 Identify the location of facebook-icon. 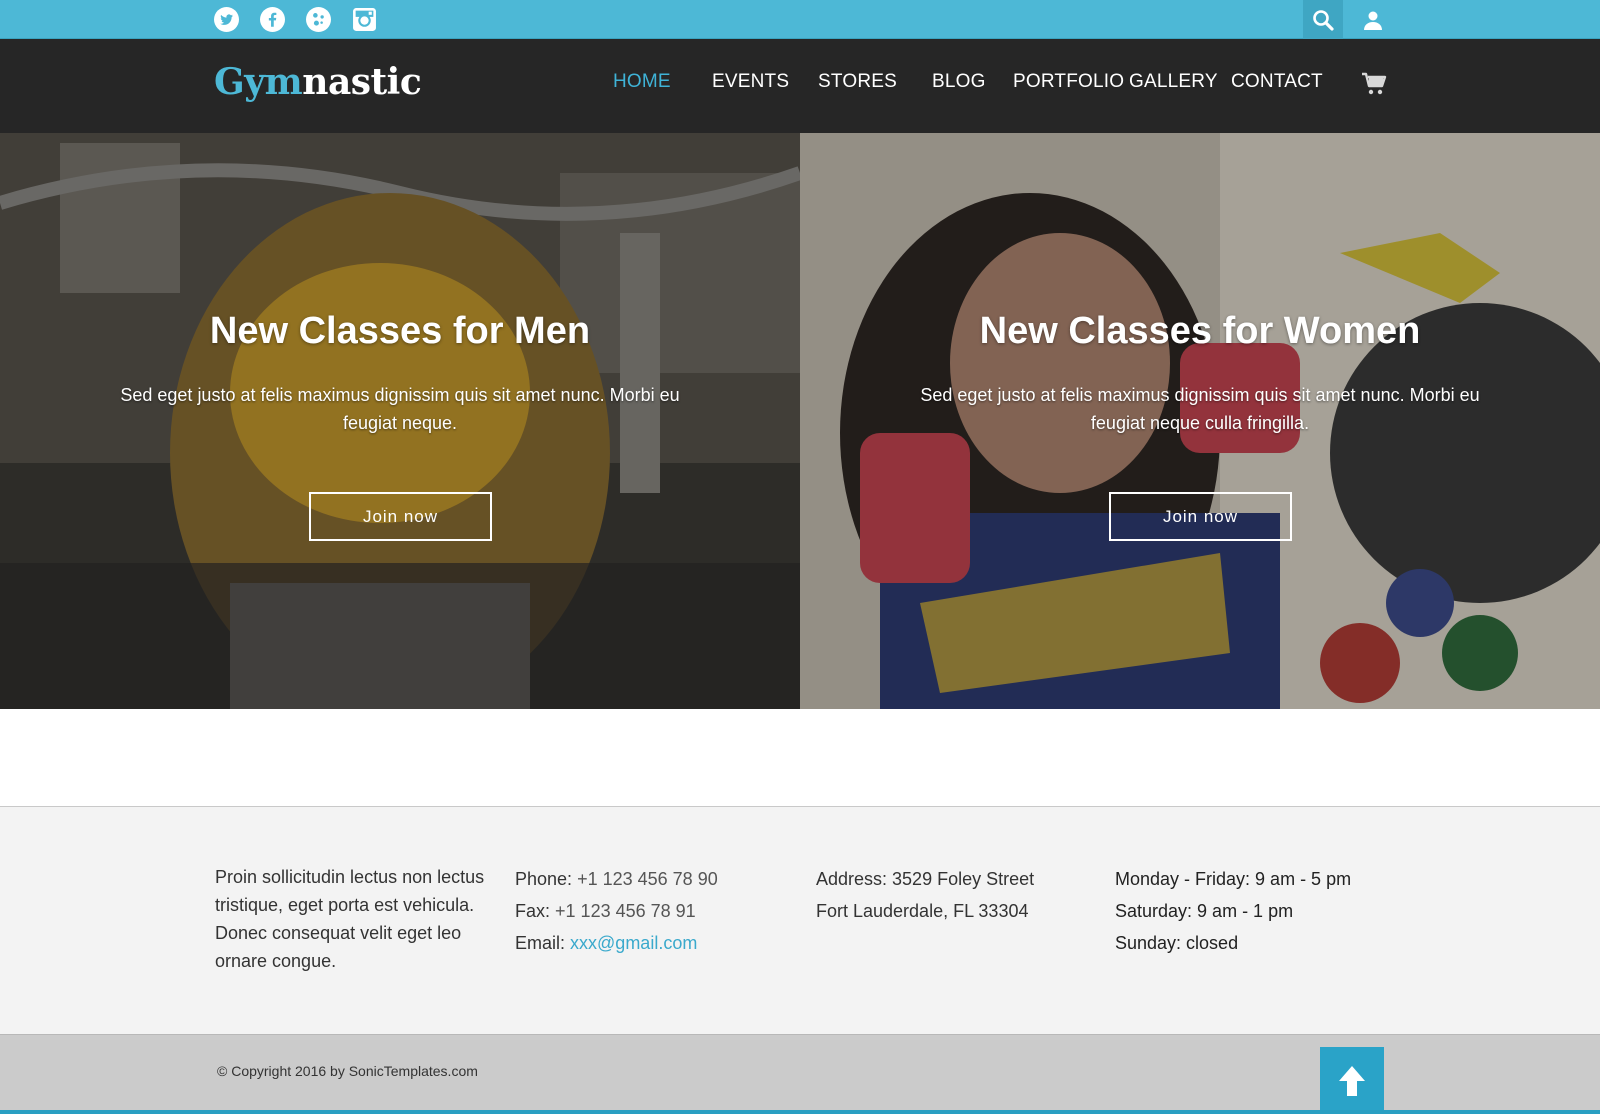
(272, 19).